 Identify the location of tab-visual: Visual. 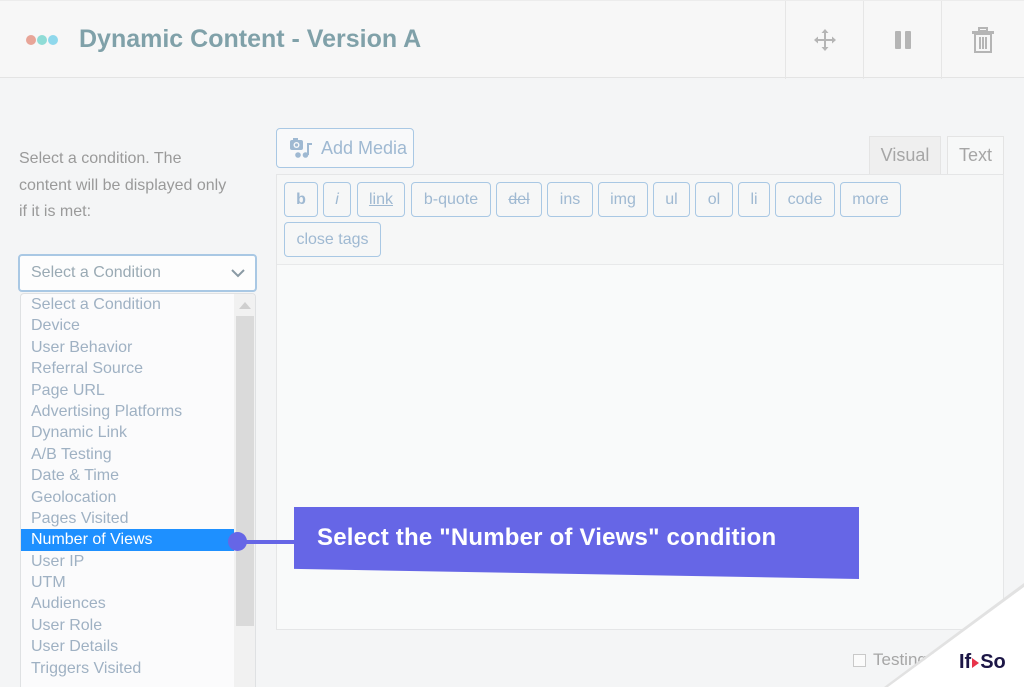
(905, 155).